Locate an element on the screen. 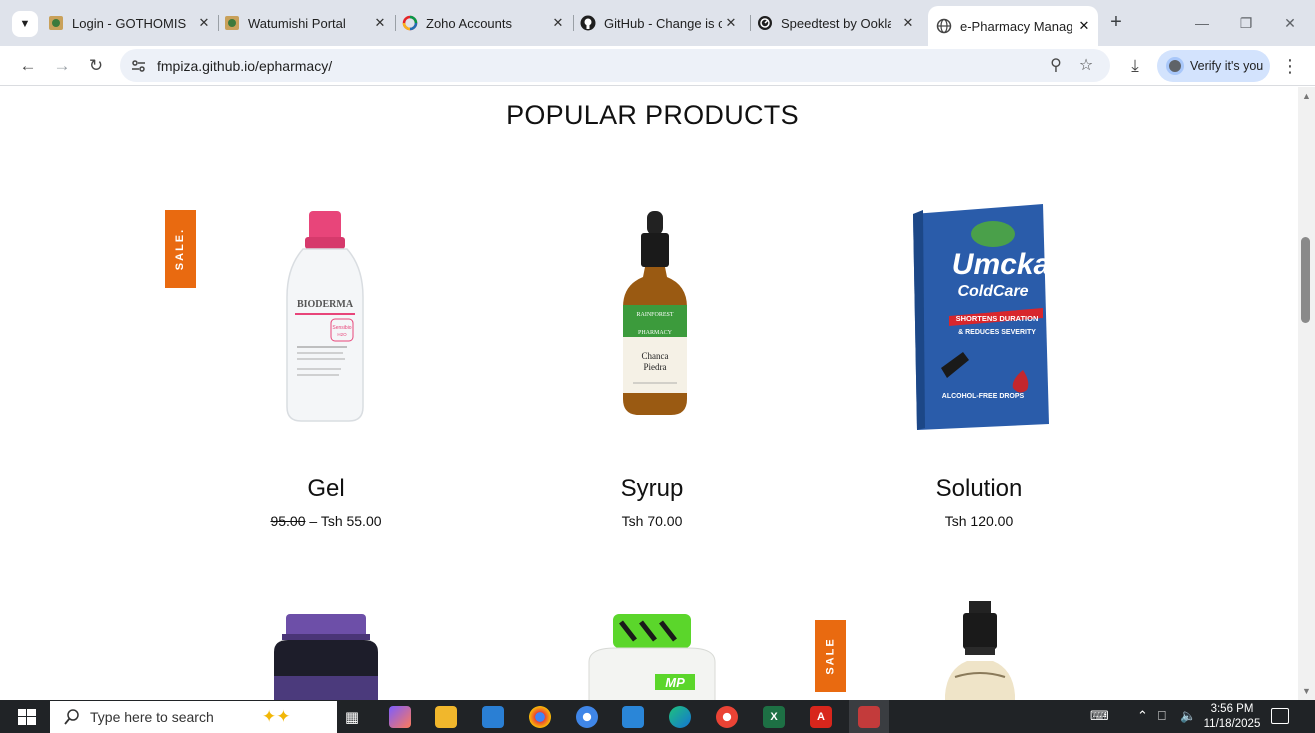  globe-icon is located at coordinates (944, 26).